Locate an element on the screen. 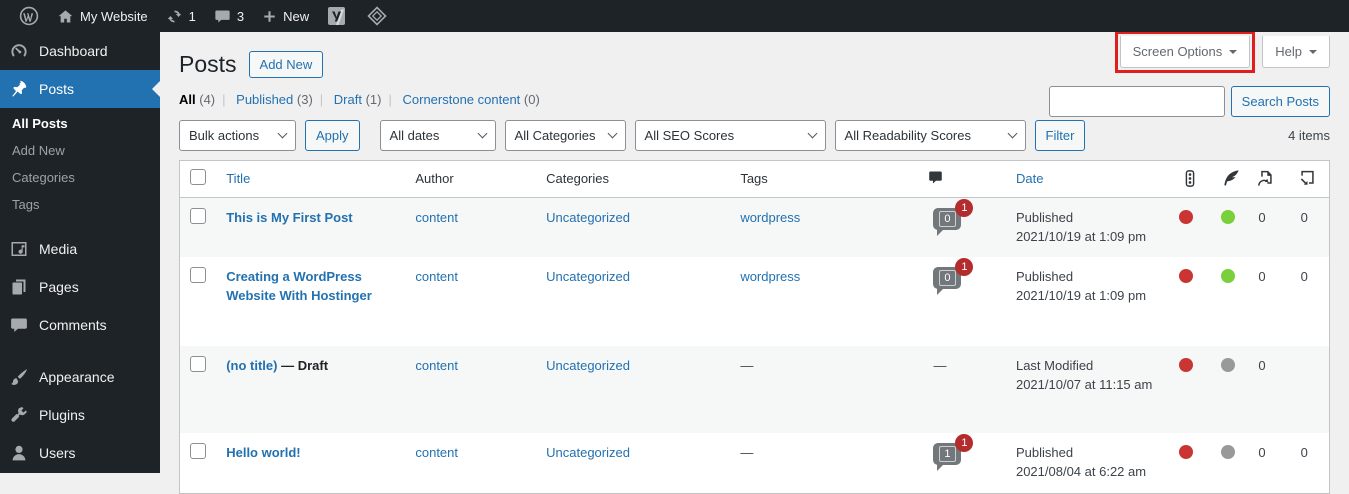  post-state-draft: — Draft is located at coordinates (305, 365).